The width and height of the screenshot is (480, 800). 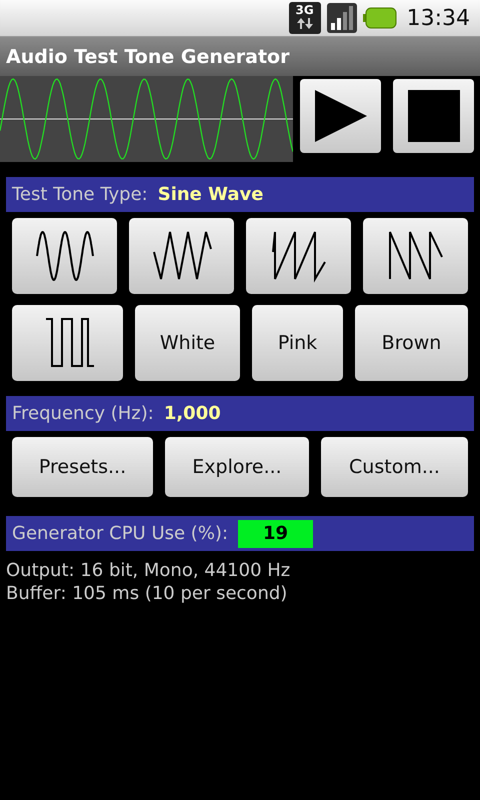 What do you see at coordinates (211, 194) in the screenshot?
I see `tone-type-value: Sine Wave` at bounding box center [211, 194].